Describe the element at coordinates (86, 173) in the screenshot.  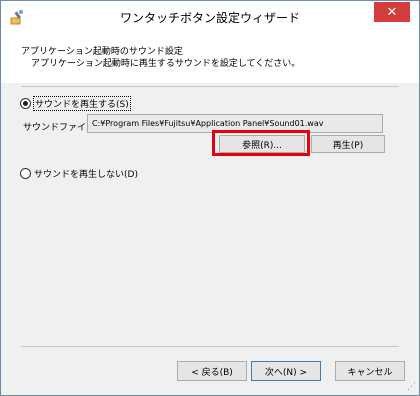
I see `no-sound-label: サウンドを再生しない(D)` at that location.